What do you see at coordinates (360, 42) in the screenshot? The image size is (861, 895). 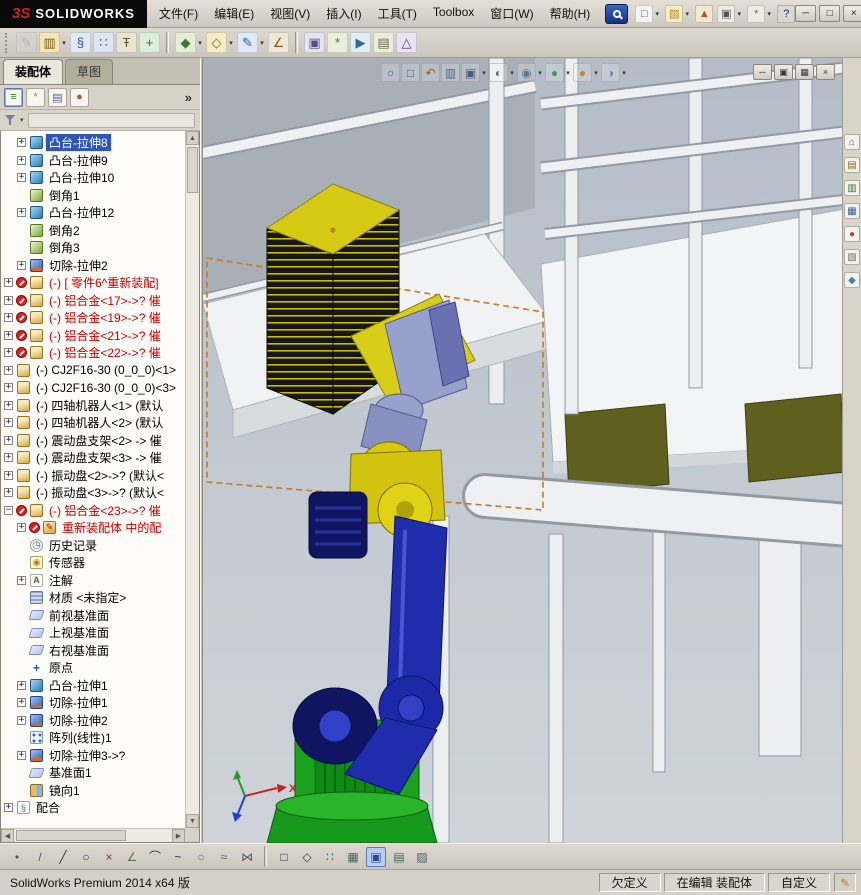 I see `motion-study-icon: ▶` at bounding box center [360, 42].